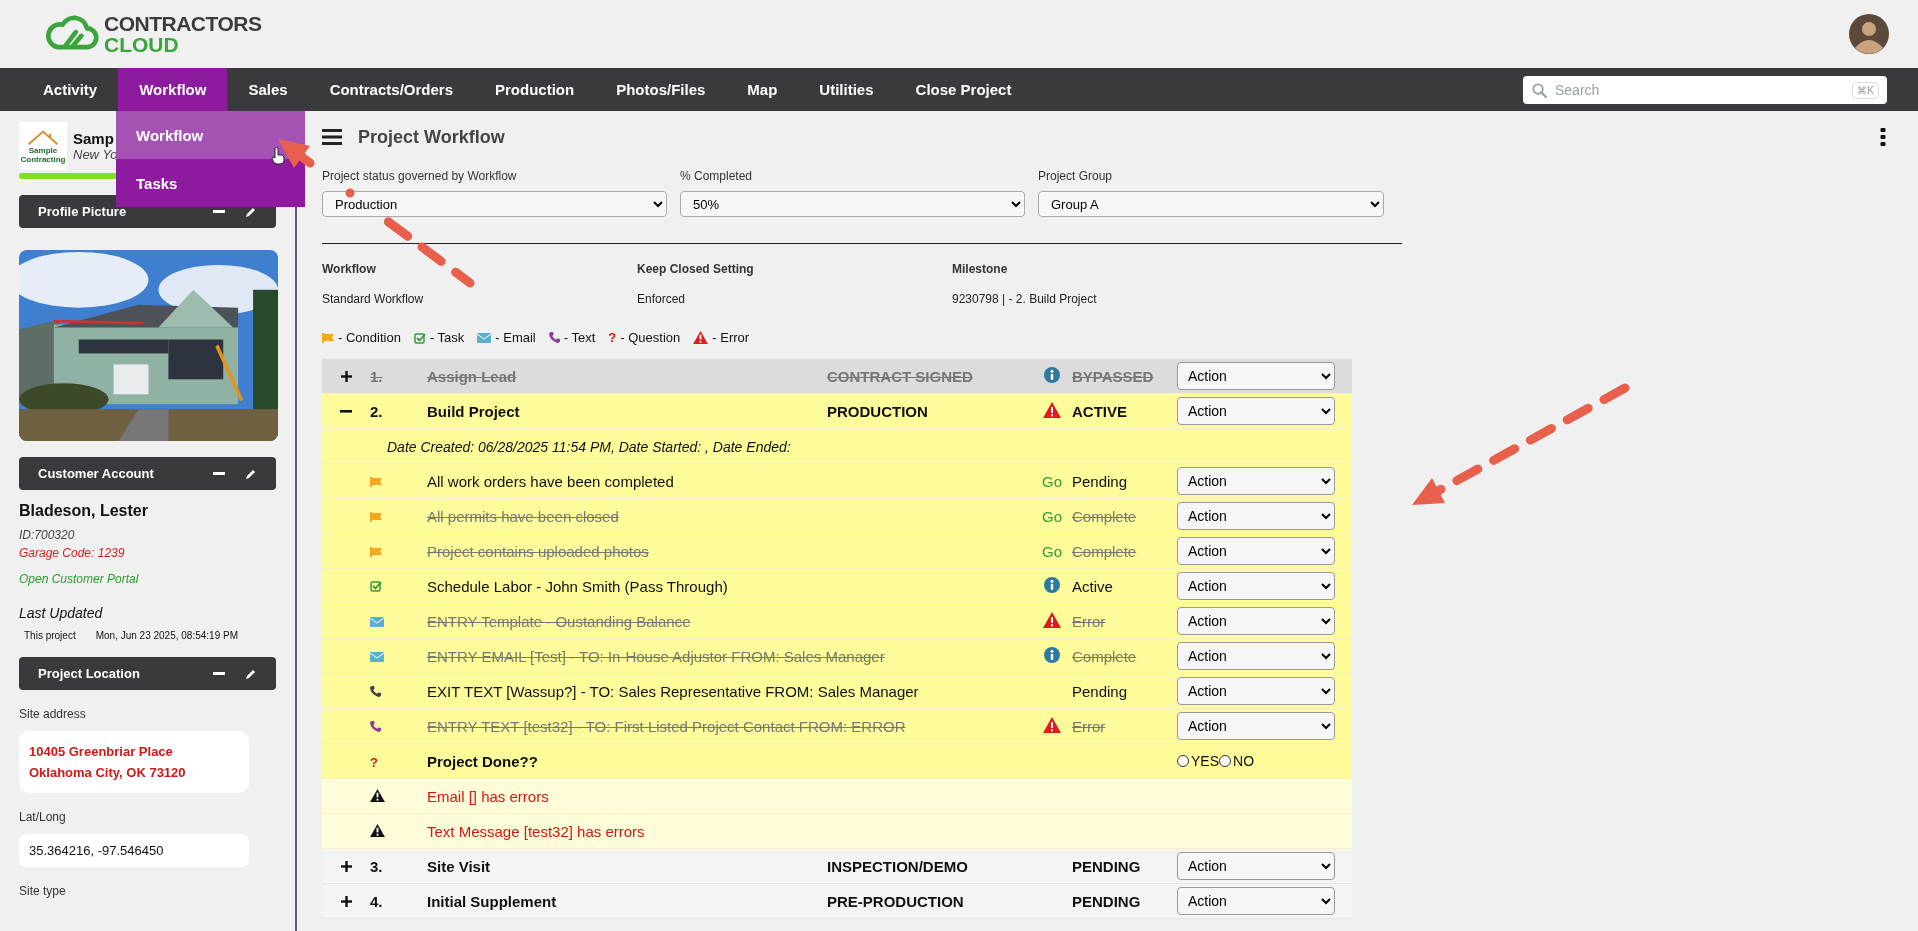  Describe the element at coordinates (134, 850) in the screenshot. I see `coordinates-value: 35.364216, -97.546450` at that location.